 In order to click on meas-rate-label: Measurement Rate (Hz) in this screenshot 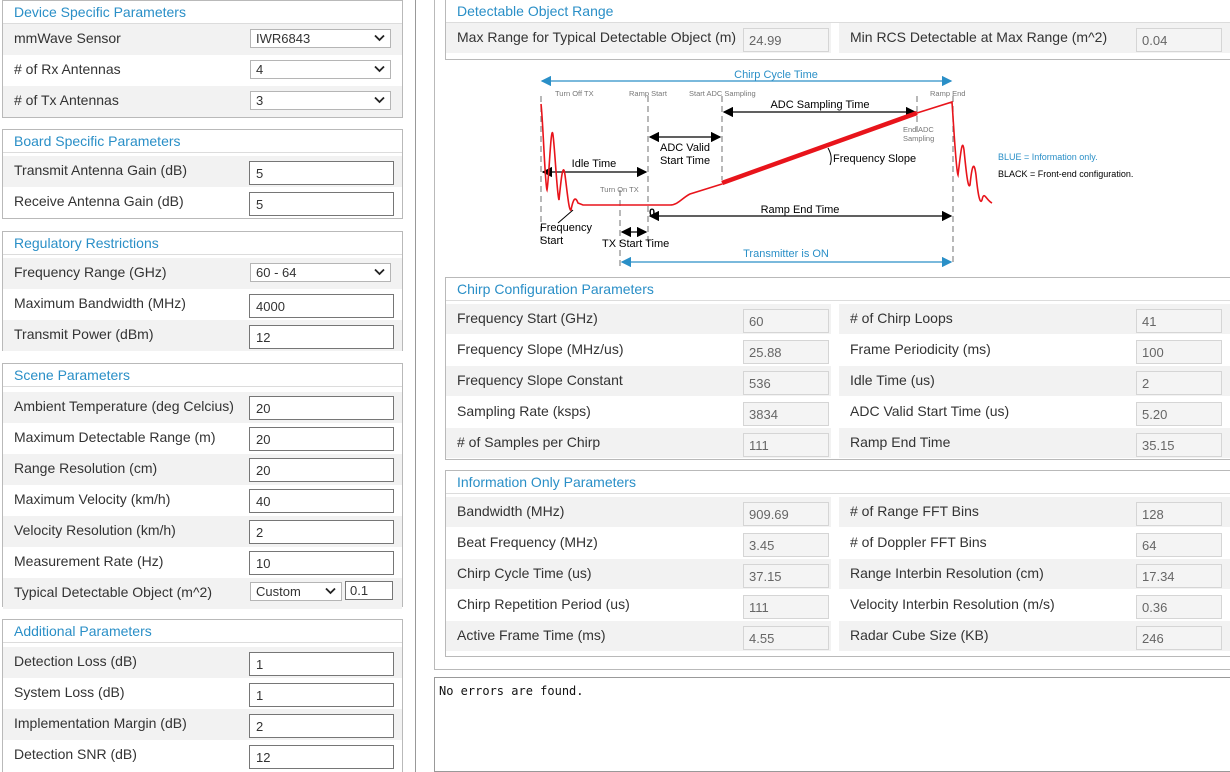, I will do `click(89, 561)`.